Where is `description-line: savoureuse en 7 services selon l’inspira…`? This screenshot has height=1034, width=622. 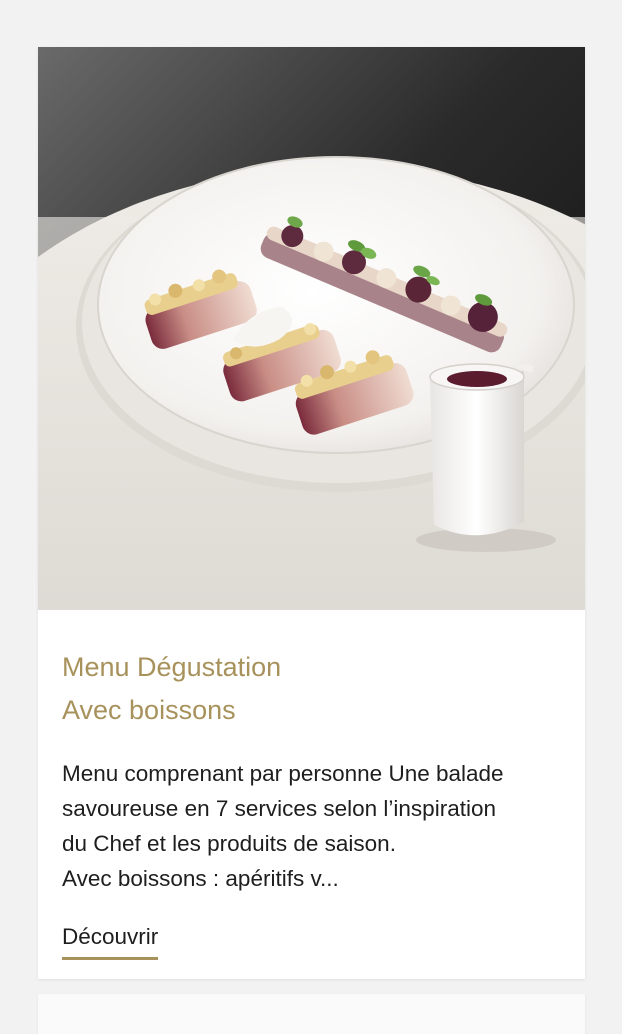 description-line: savoureuse en 7 services selon l’inspira… is located at coordinates (279, 808).